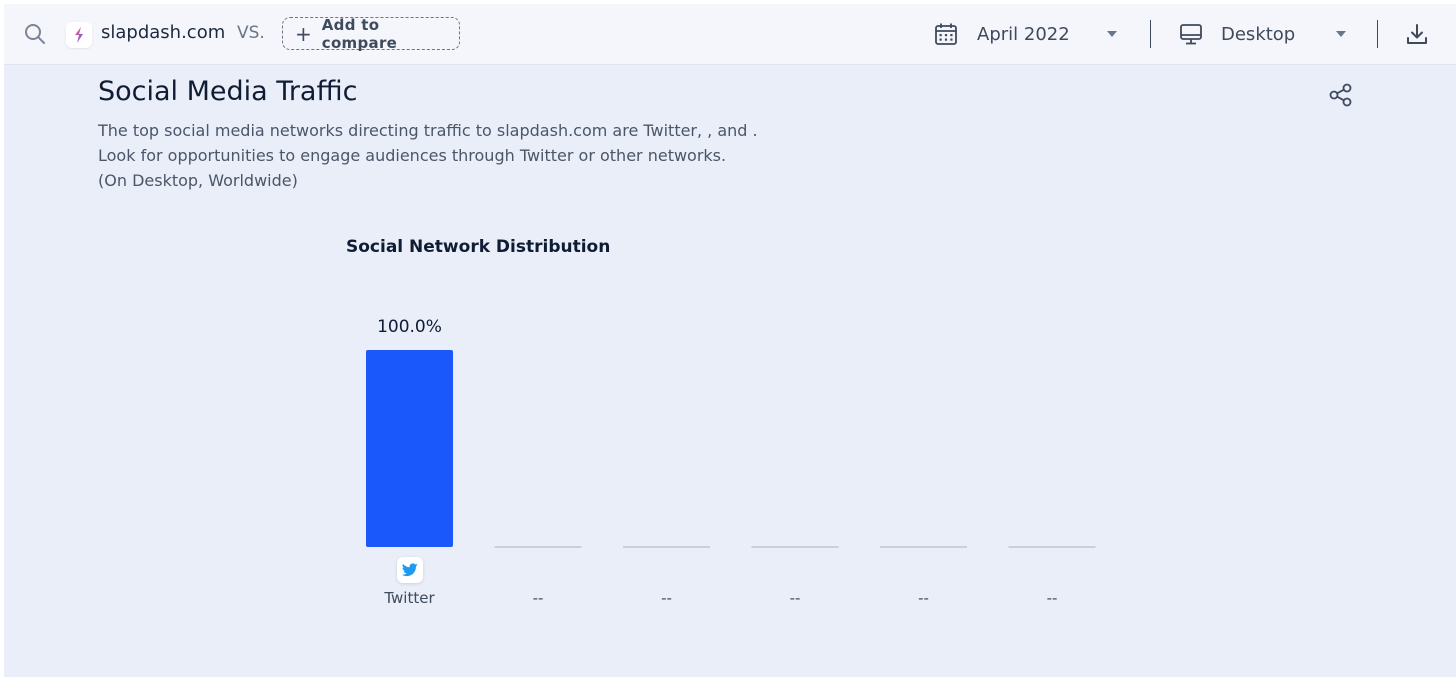  Describe the element at coordinates (409, 448) in the screenshot. I see `chart-bar` at that location.